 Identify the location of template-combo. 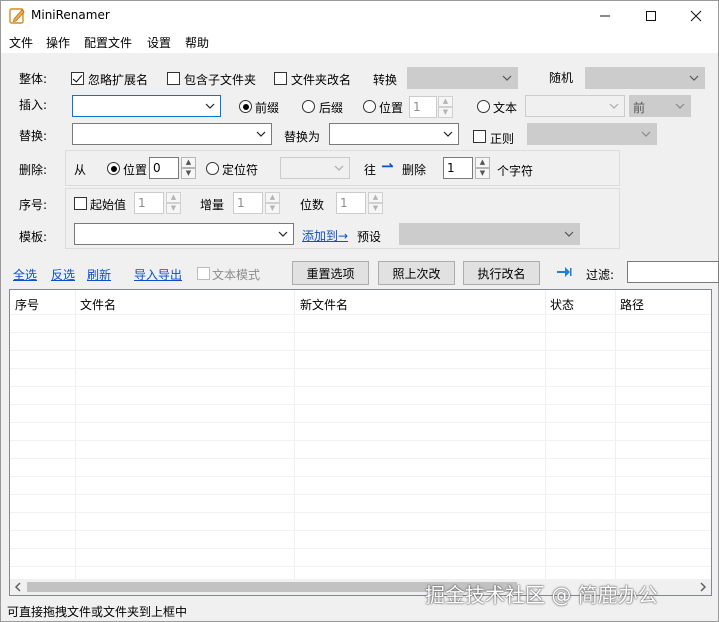
(184, 234).